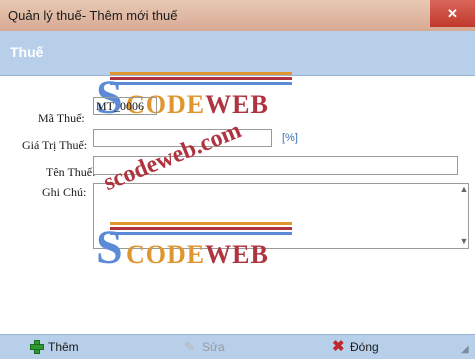 The height and width of the screenshot is (359, 475). I want to click on gia-tri-unit: [%], so click(290, 138).